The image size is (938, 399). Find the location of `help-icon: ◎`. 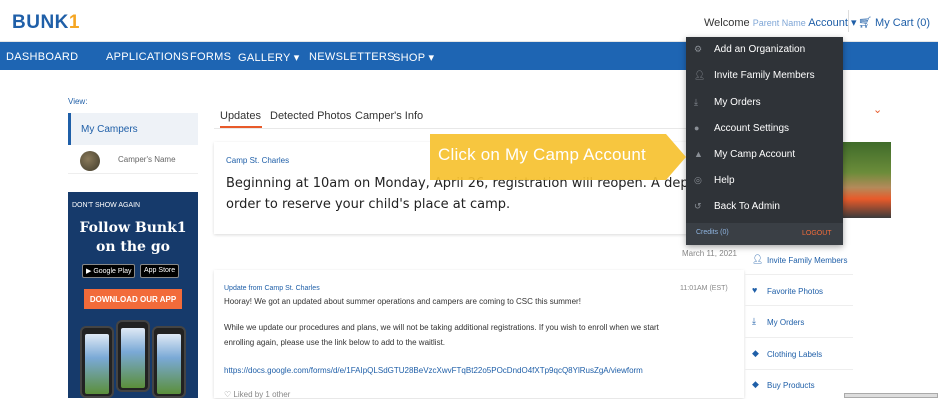

help-icon: ◎ is located at coordinates (698, 180).